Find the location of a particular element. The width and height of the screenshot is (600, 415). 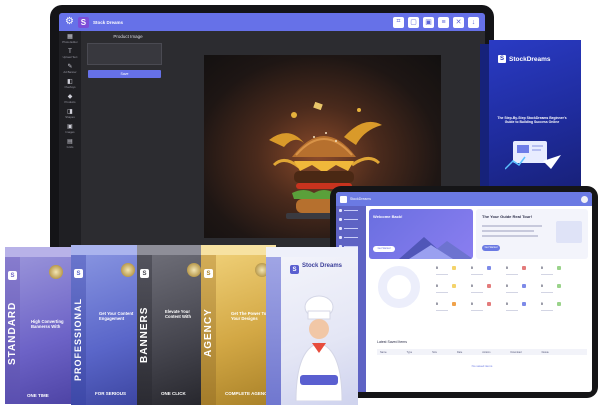

sidebar-item-images: ▣ Images is located at coordinates (70, 128).